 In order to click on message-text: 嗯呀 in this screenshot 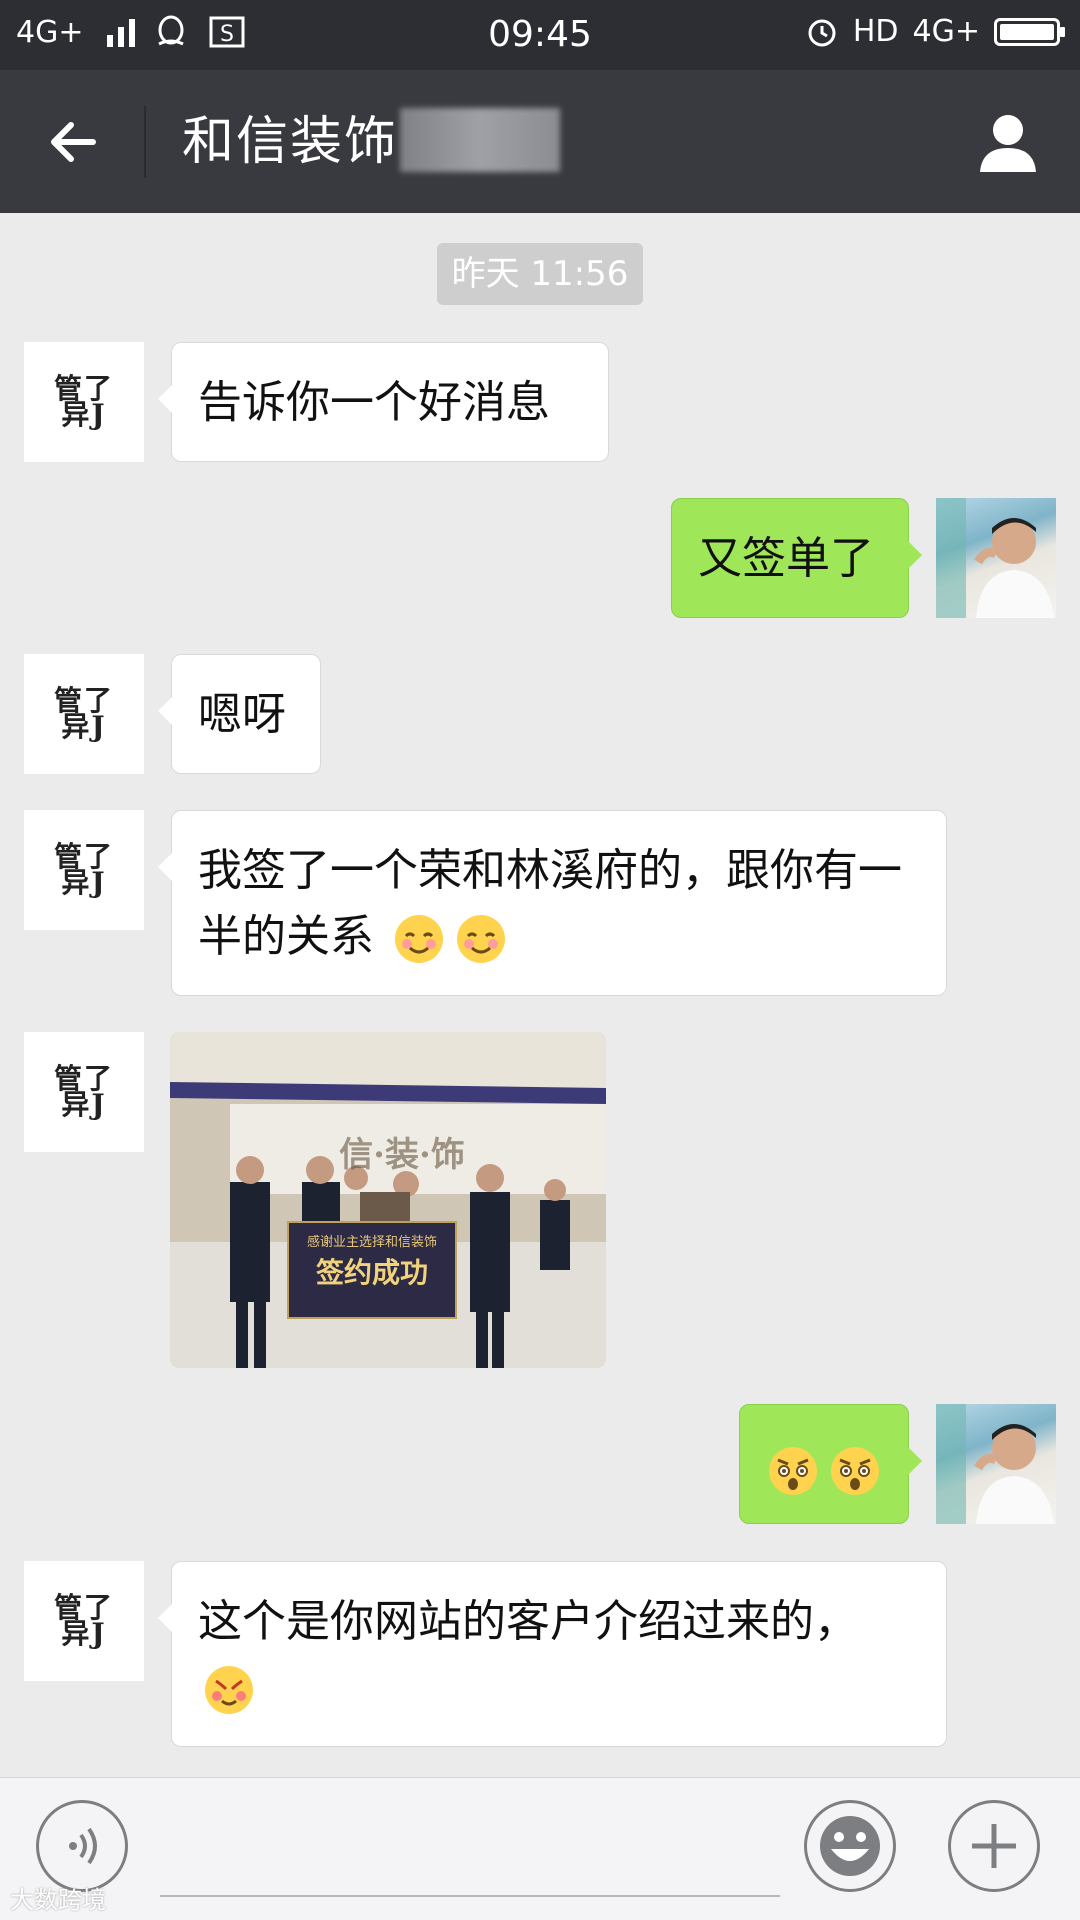, I will do `click(242, 714)`.